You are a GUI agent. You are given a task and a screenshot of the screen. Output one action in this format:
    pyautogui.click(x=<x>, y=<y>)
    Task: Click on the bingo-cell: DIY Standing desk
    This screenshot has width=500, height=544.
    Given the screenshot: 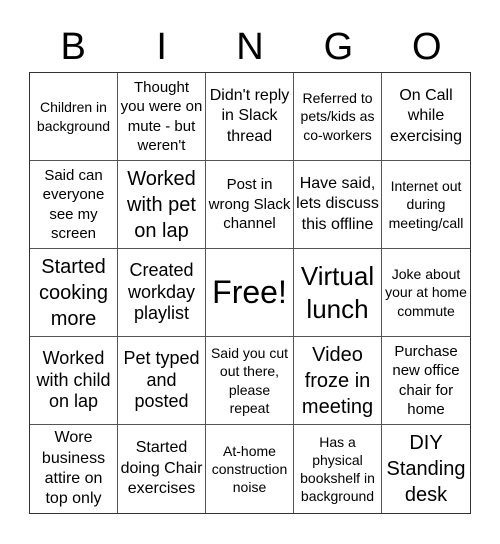 What is the action you would take?
    pyautogui.click(x=426, y=469)
    